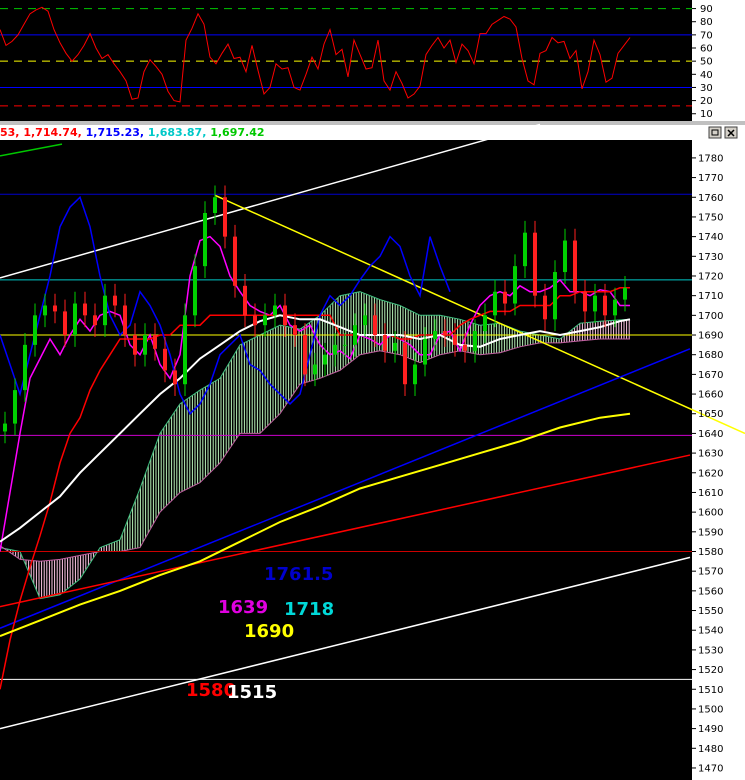 This screenshot has width=745, height=780. Describe the element at coordinates (710, 650) in the screenshot. I see `price-tick-label-1530: 1530` at that location.